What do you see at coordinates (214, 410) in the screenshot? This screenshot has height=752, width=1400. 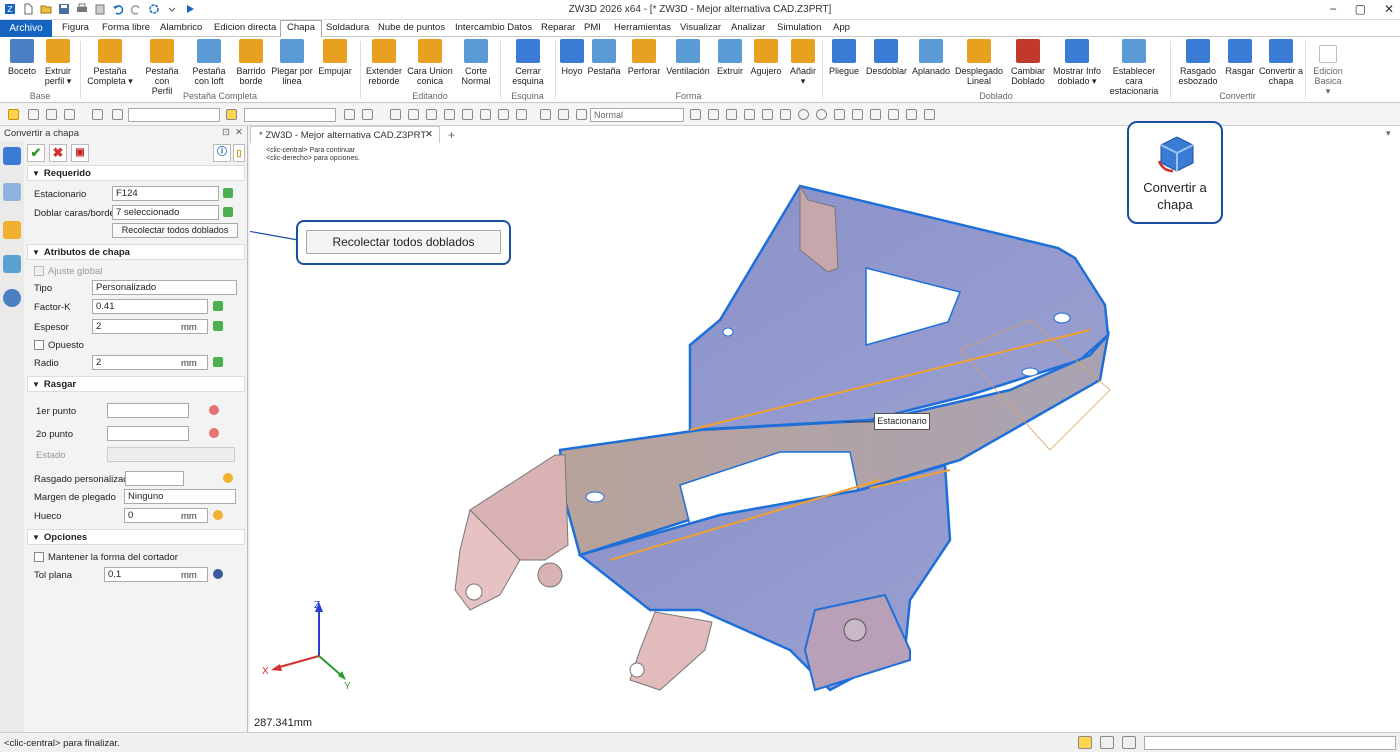 I see `point-pick-icon` at bounding box center [214, 410].